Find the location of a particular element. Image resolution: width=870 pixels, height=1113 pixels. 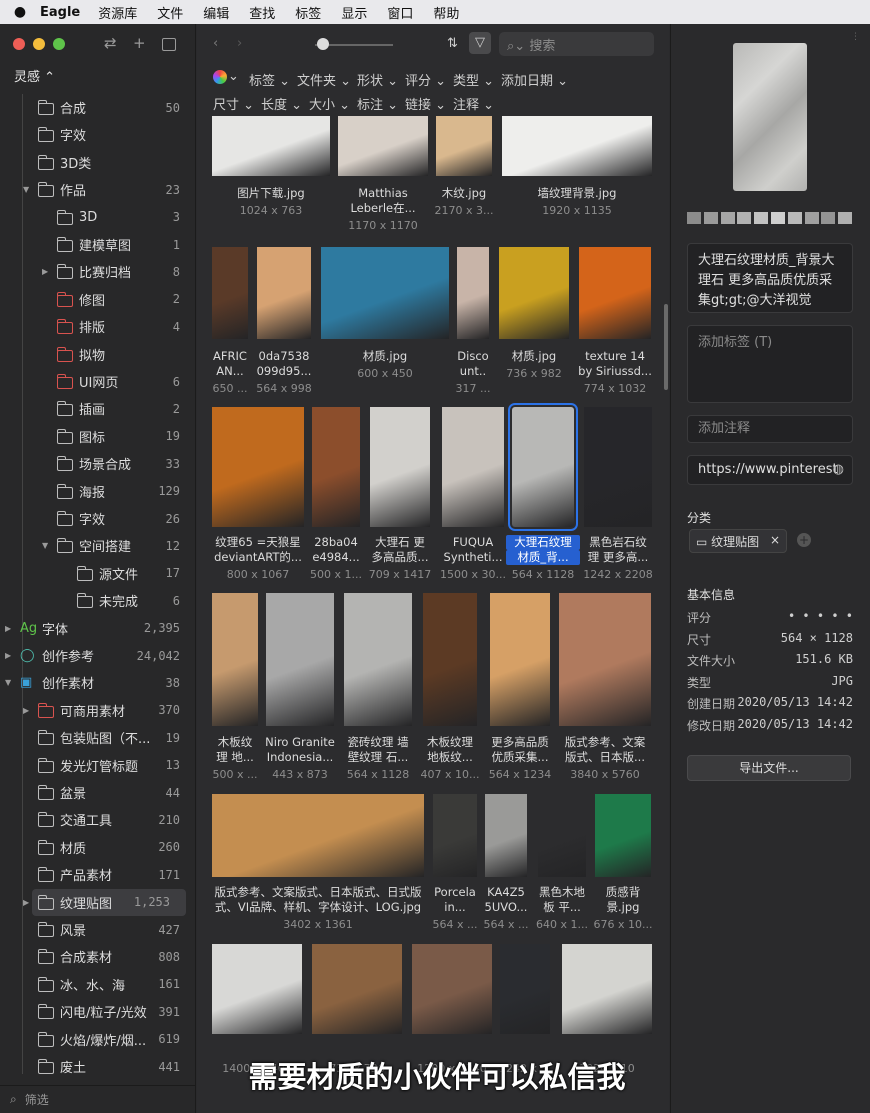

menu-item: 编辑 is located at coordinates (216, 12).